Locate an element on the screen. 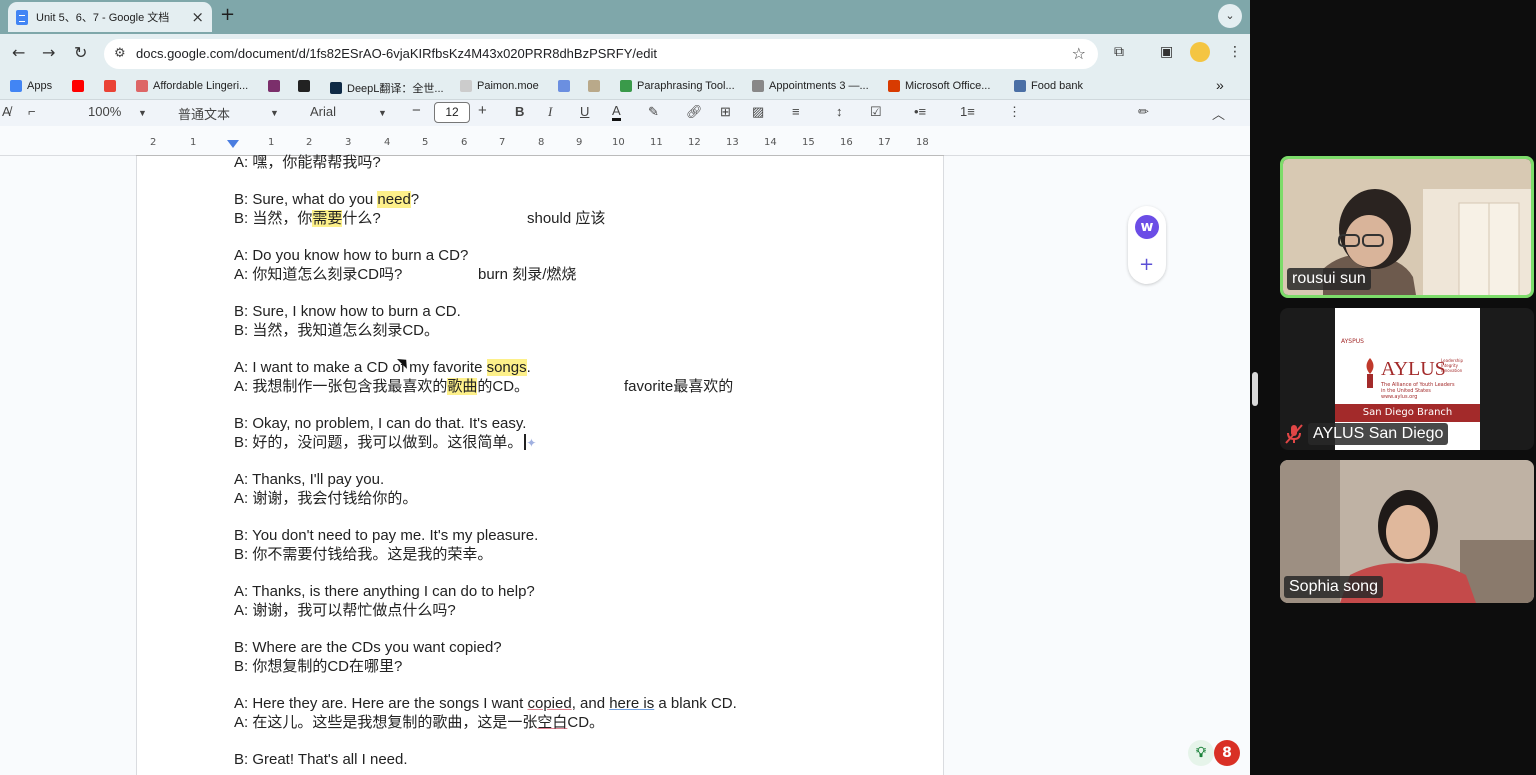 The image size is (1536, 775). amazon-icon is located at coordinates (304, 86).